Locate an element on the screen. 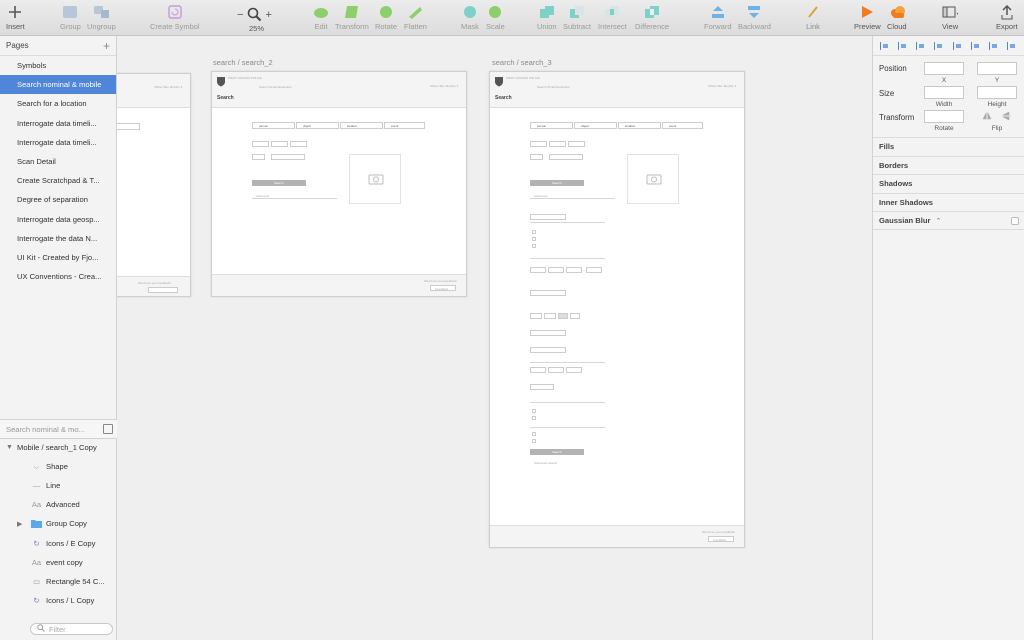  align-top-icon is located at coordinates (939, 45).